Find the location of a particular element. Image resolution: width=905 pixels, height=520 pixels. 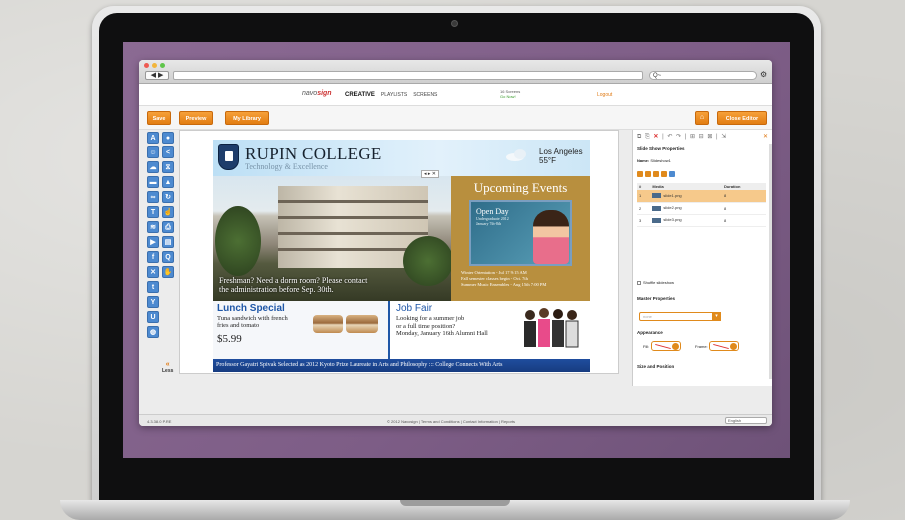

zoom-window-button is located at coordinates (162, 65).